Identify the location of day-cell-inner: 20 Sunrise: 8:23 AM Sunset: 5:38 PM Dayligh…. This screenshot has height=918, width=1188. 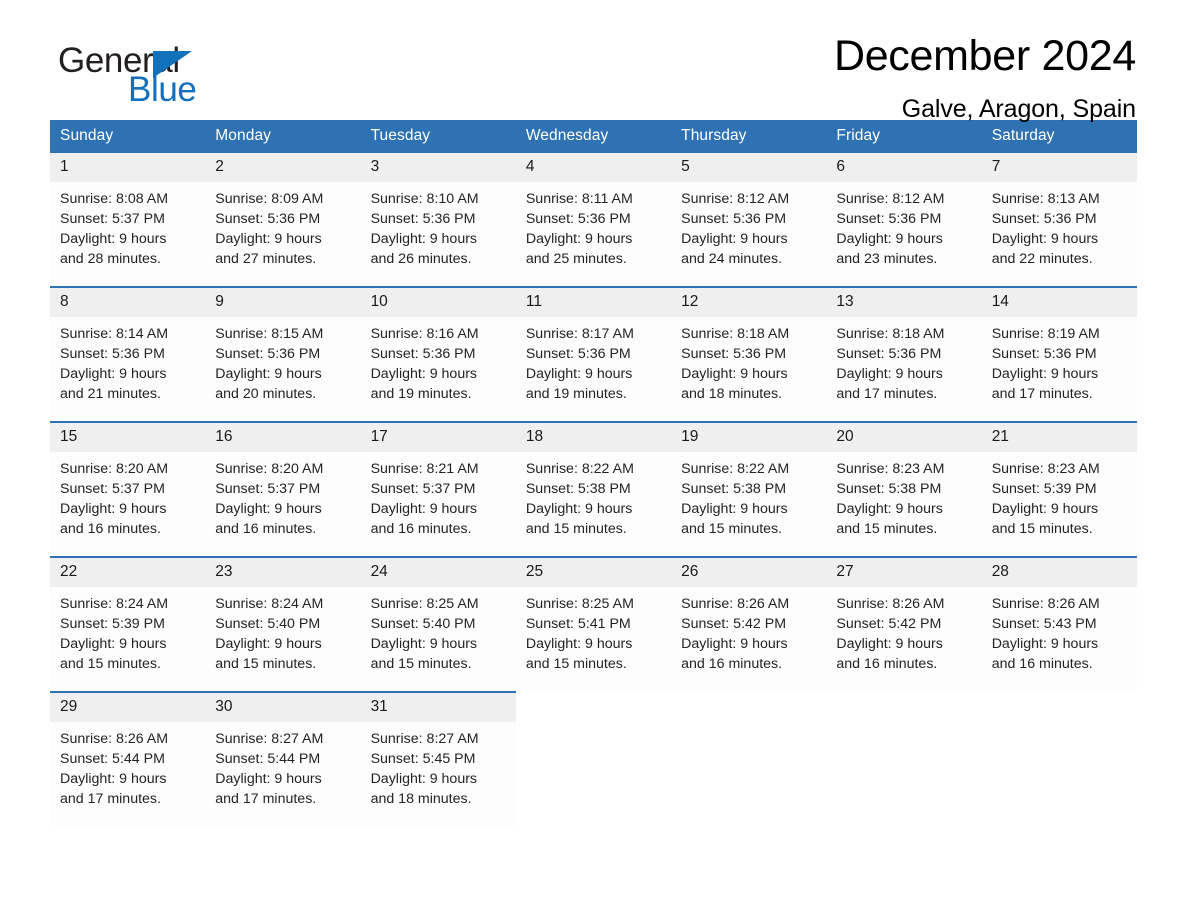
(904, 489).